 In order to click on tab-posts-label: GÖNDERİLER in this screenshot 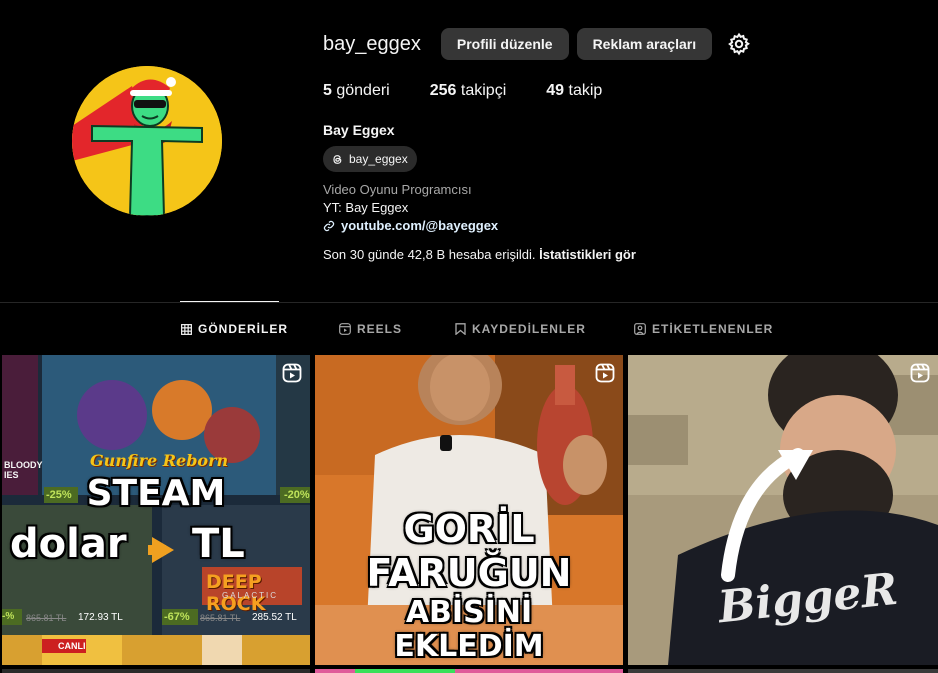, I will do `click(243, 329)`.